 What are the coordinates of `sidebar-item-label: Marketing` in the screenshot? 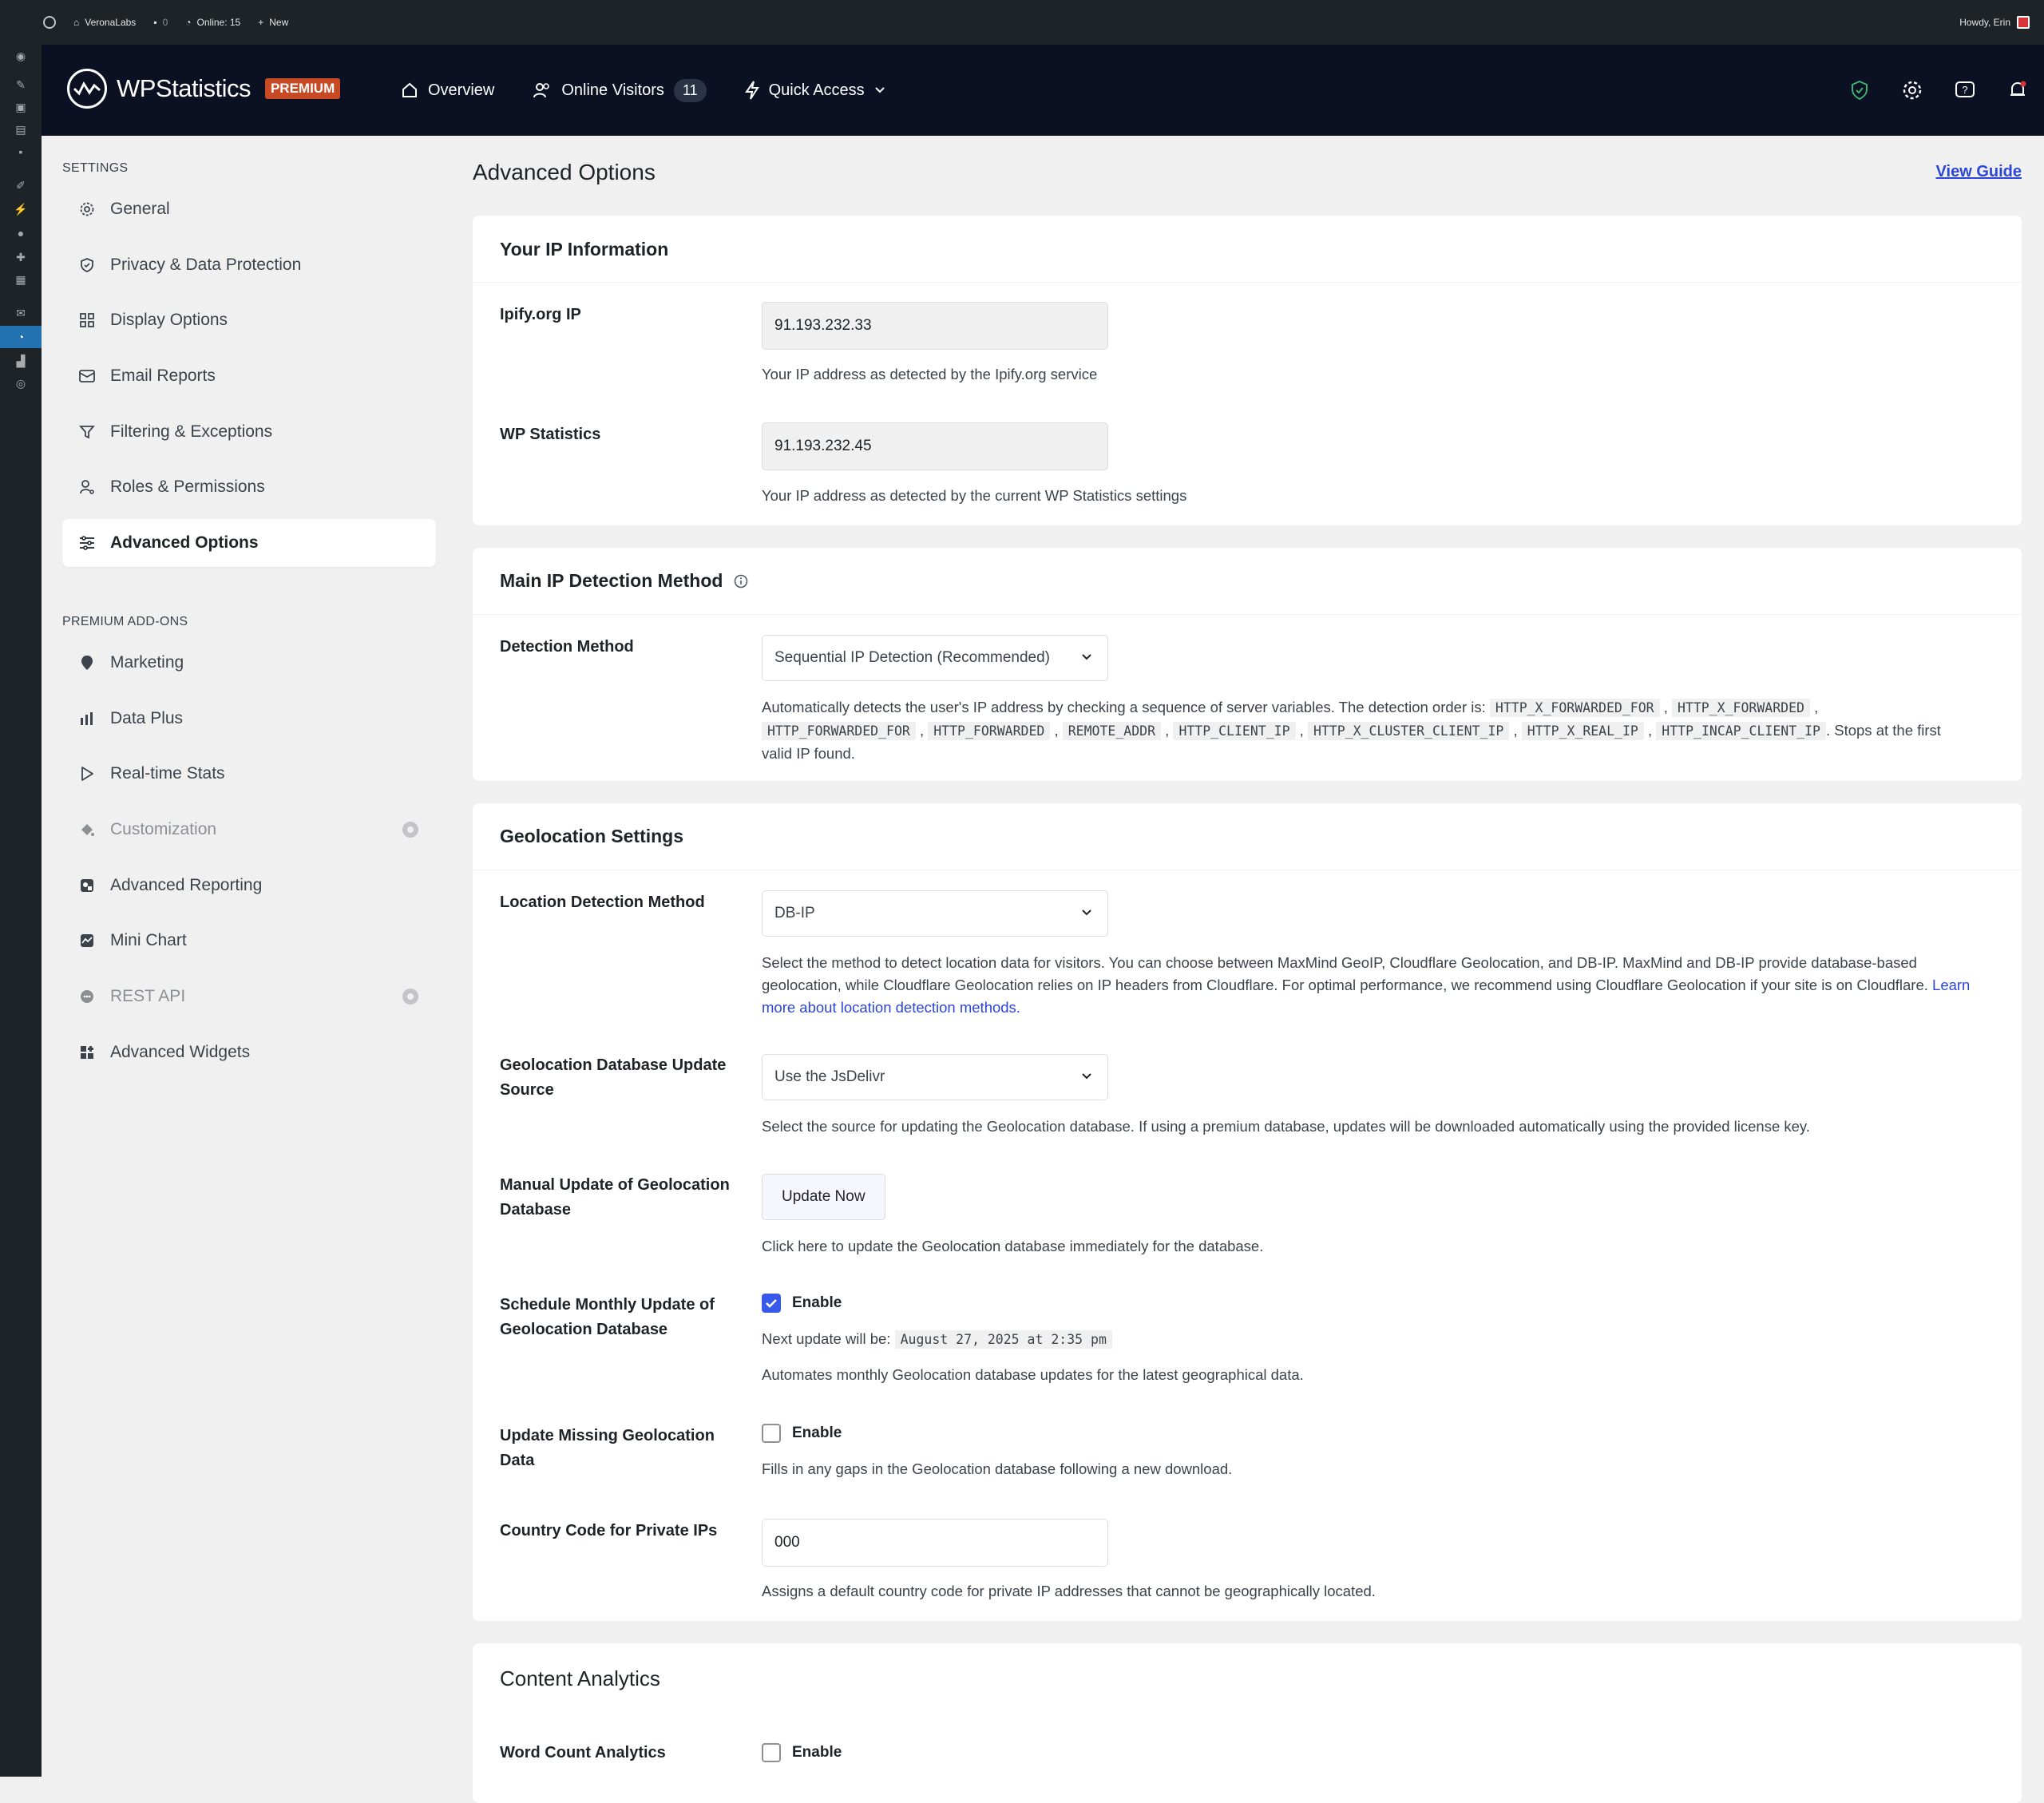 It's located at (147, 662).